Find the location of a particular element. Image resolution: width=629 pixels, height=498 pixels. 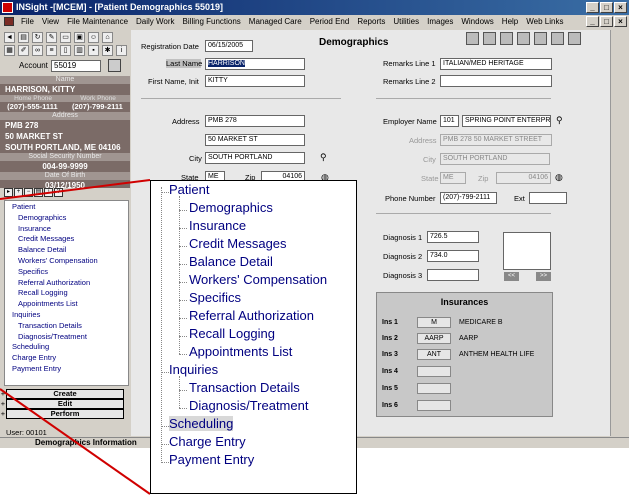

folder-icon: ▣ is located at coordinates (79, 37).